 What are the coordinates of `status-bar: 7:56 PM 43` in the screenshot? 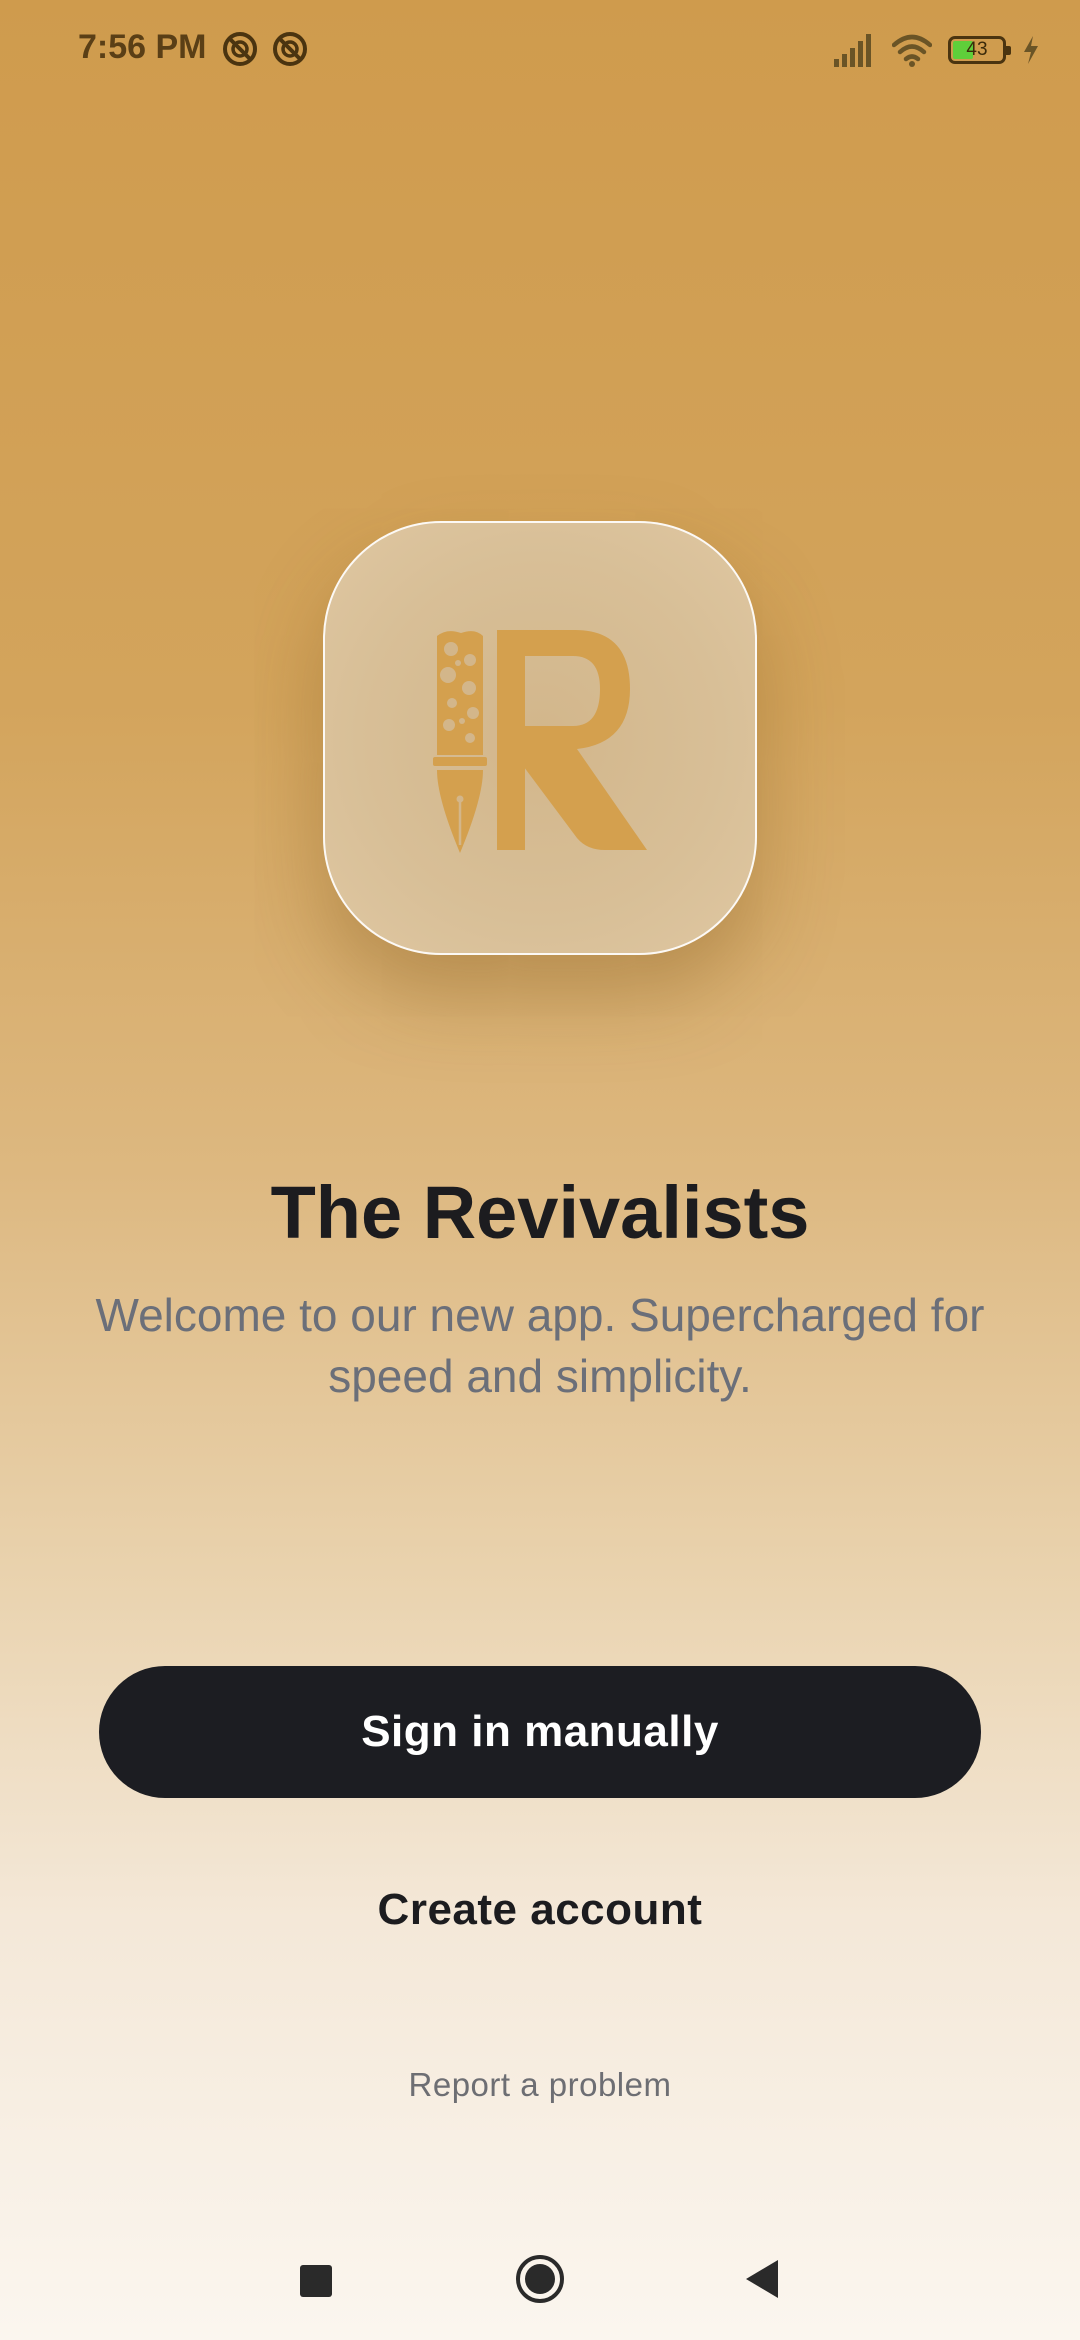 It's located at (540, 48).